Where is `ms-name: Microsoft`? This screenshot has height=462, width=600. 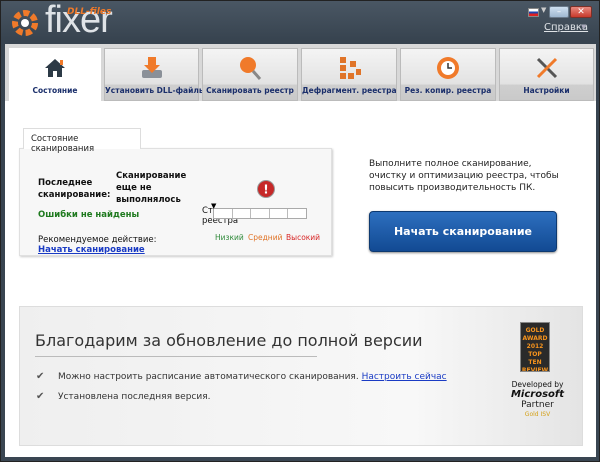 ms-name: Microsoft is located at coordinates (537, 394).